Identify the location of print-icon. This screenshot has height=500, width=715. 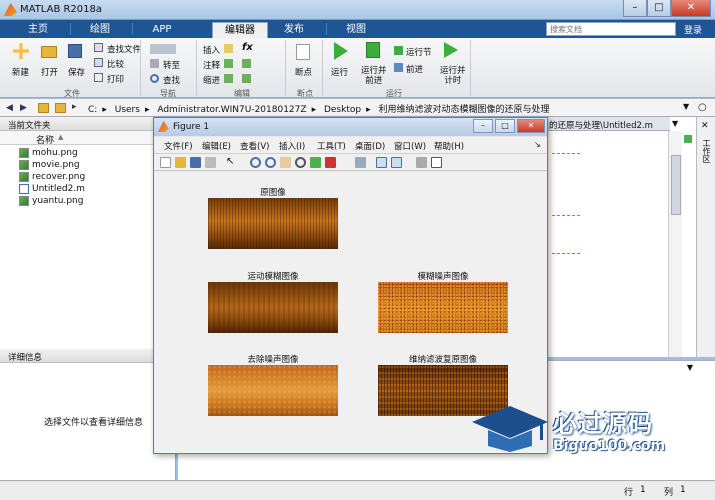
(98, 77).